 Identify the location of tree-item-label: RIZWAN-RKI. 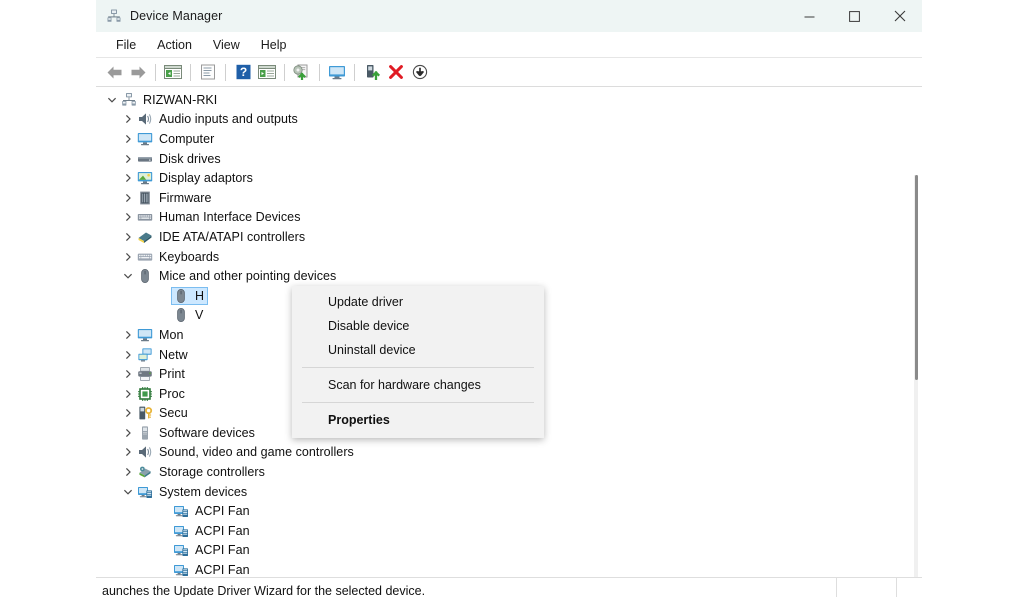
(180, 99).